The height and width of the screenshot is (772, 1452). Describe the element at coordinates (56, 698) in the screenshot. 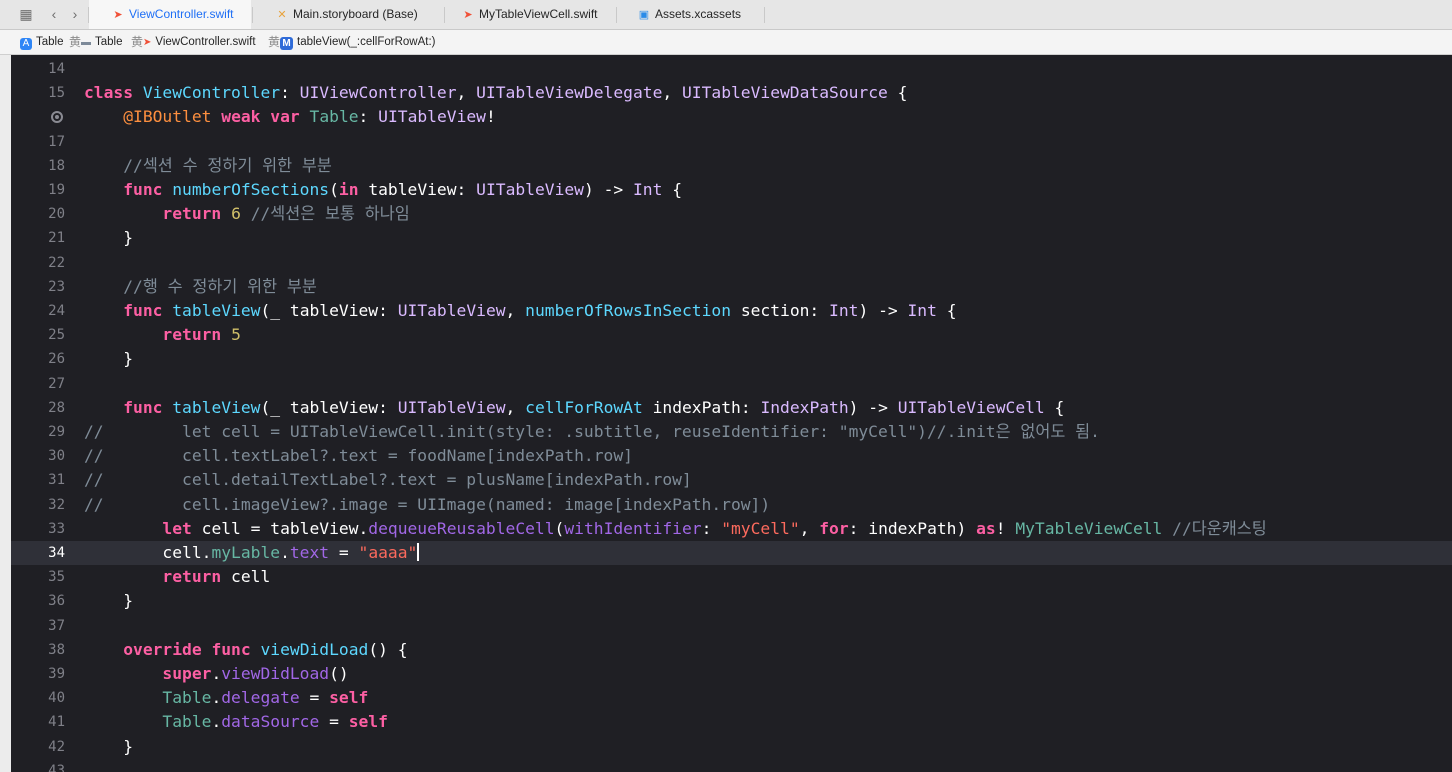

I see `line-number: 40` at that location.